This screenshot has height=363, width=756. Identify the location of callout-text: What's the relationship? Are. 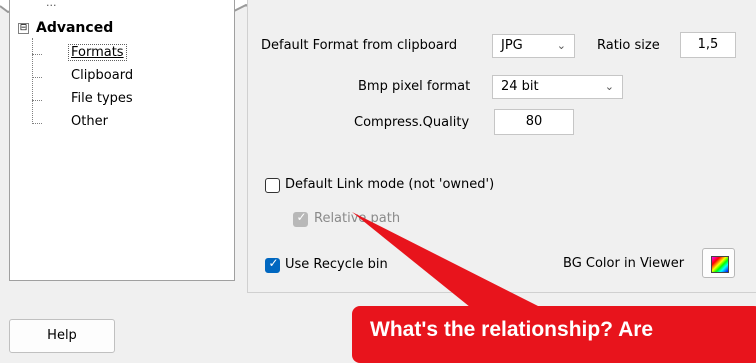
(512, 329).